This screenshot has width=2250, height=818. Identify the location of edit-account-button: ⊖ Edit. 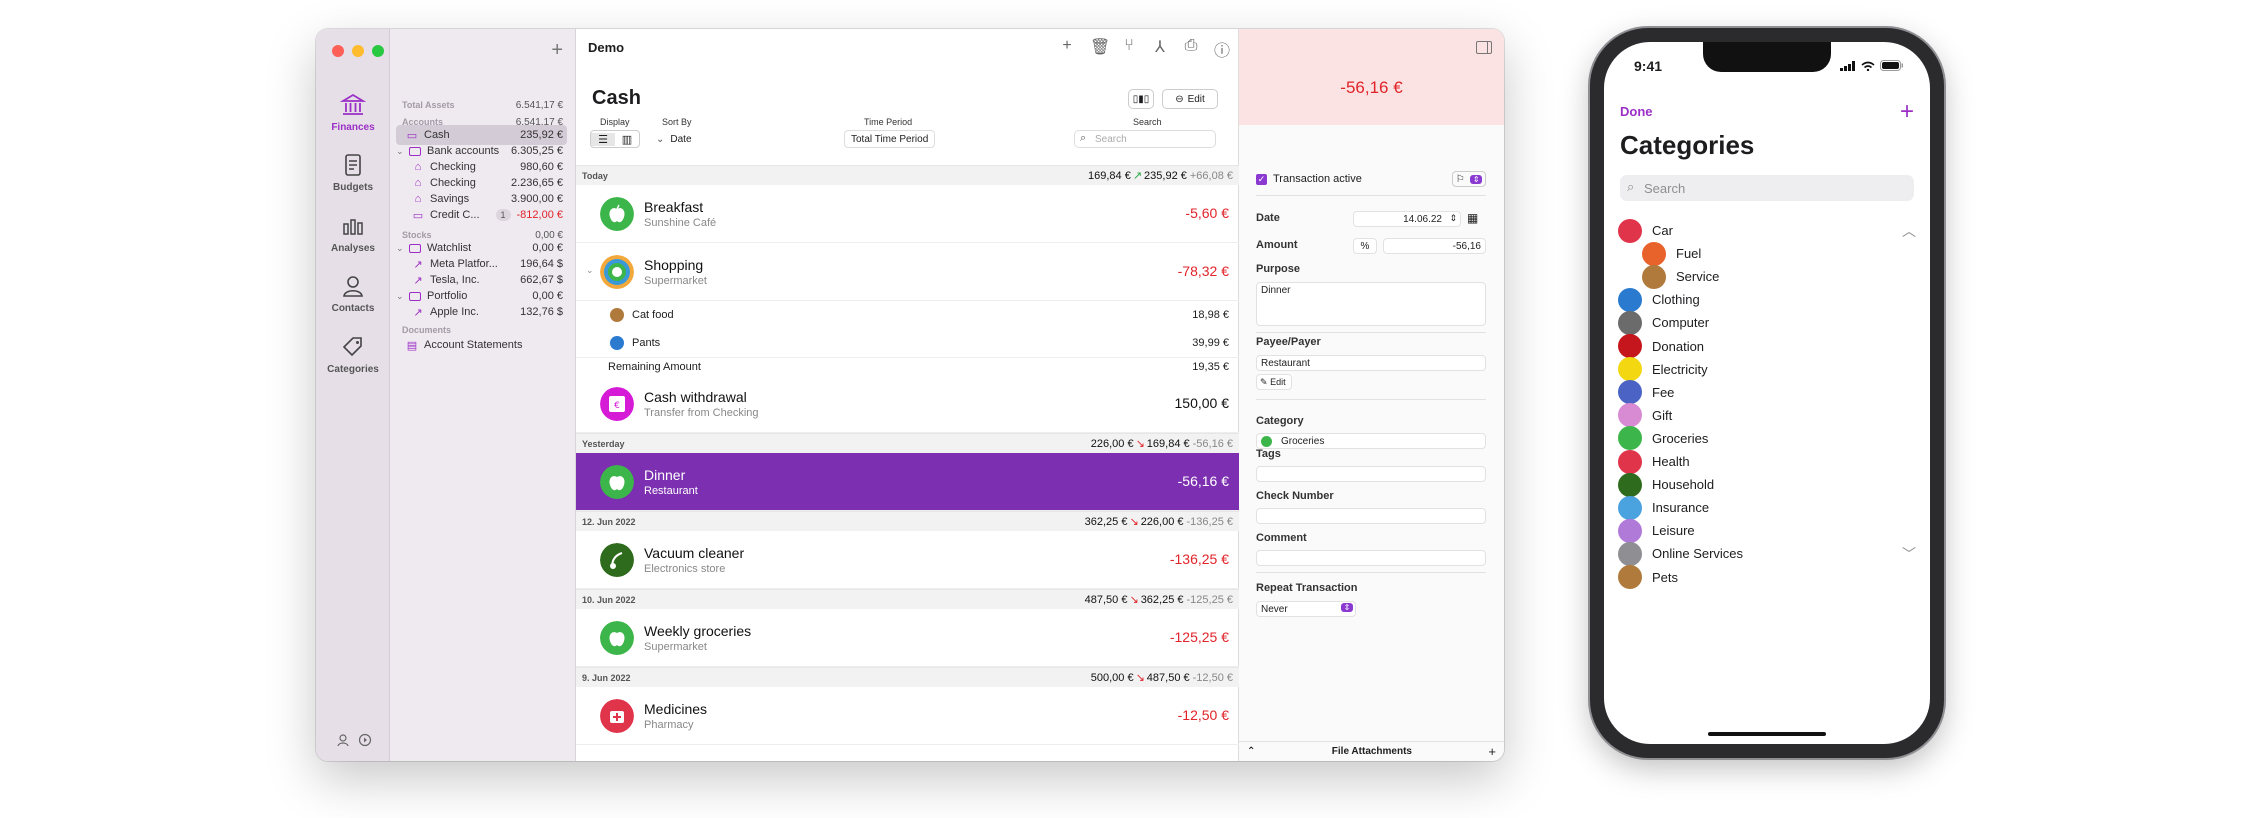
(1190, 99).